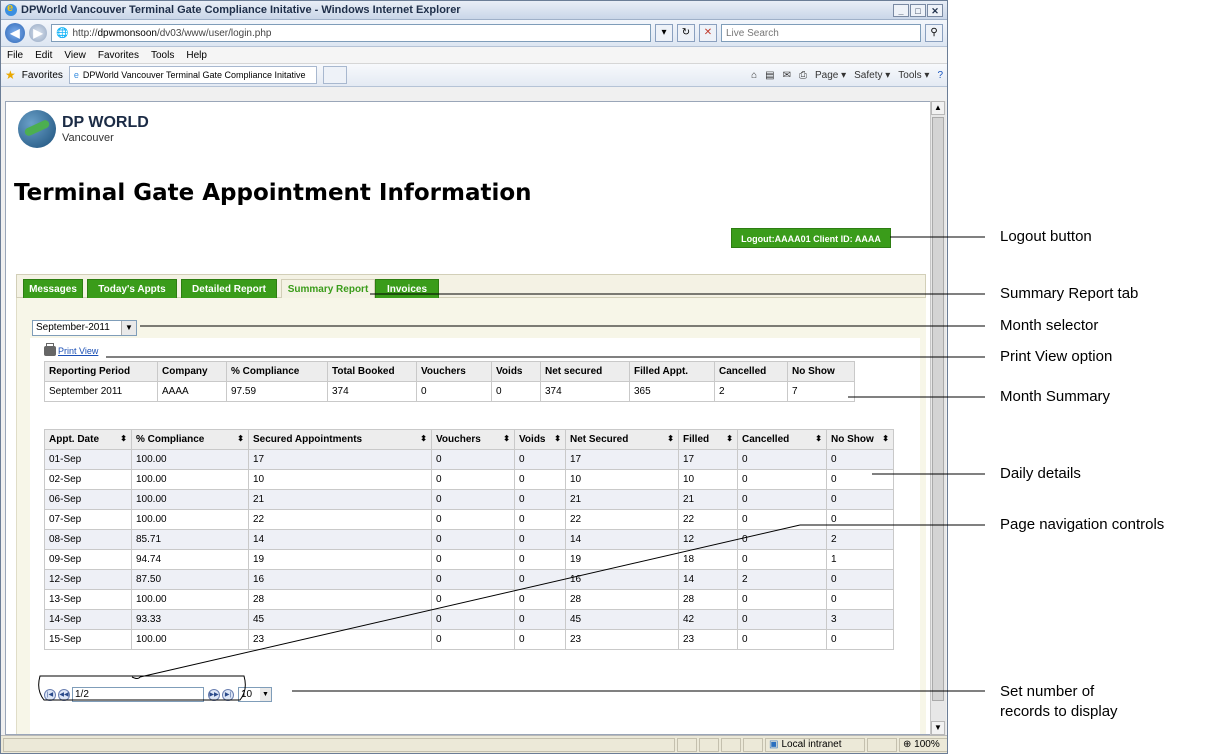 The image size is (1220, 754). I want to click on pager-bracket, so click(142, 688).